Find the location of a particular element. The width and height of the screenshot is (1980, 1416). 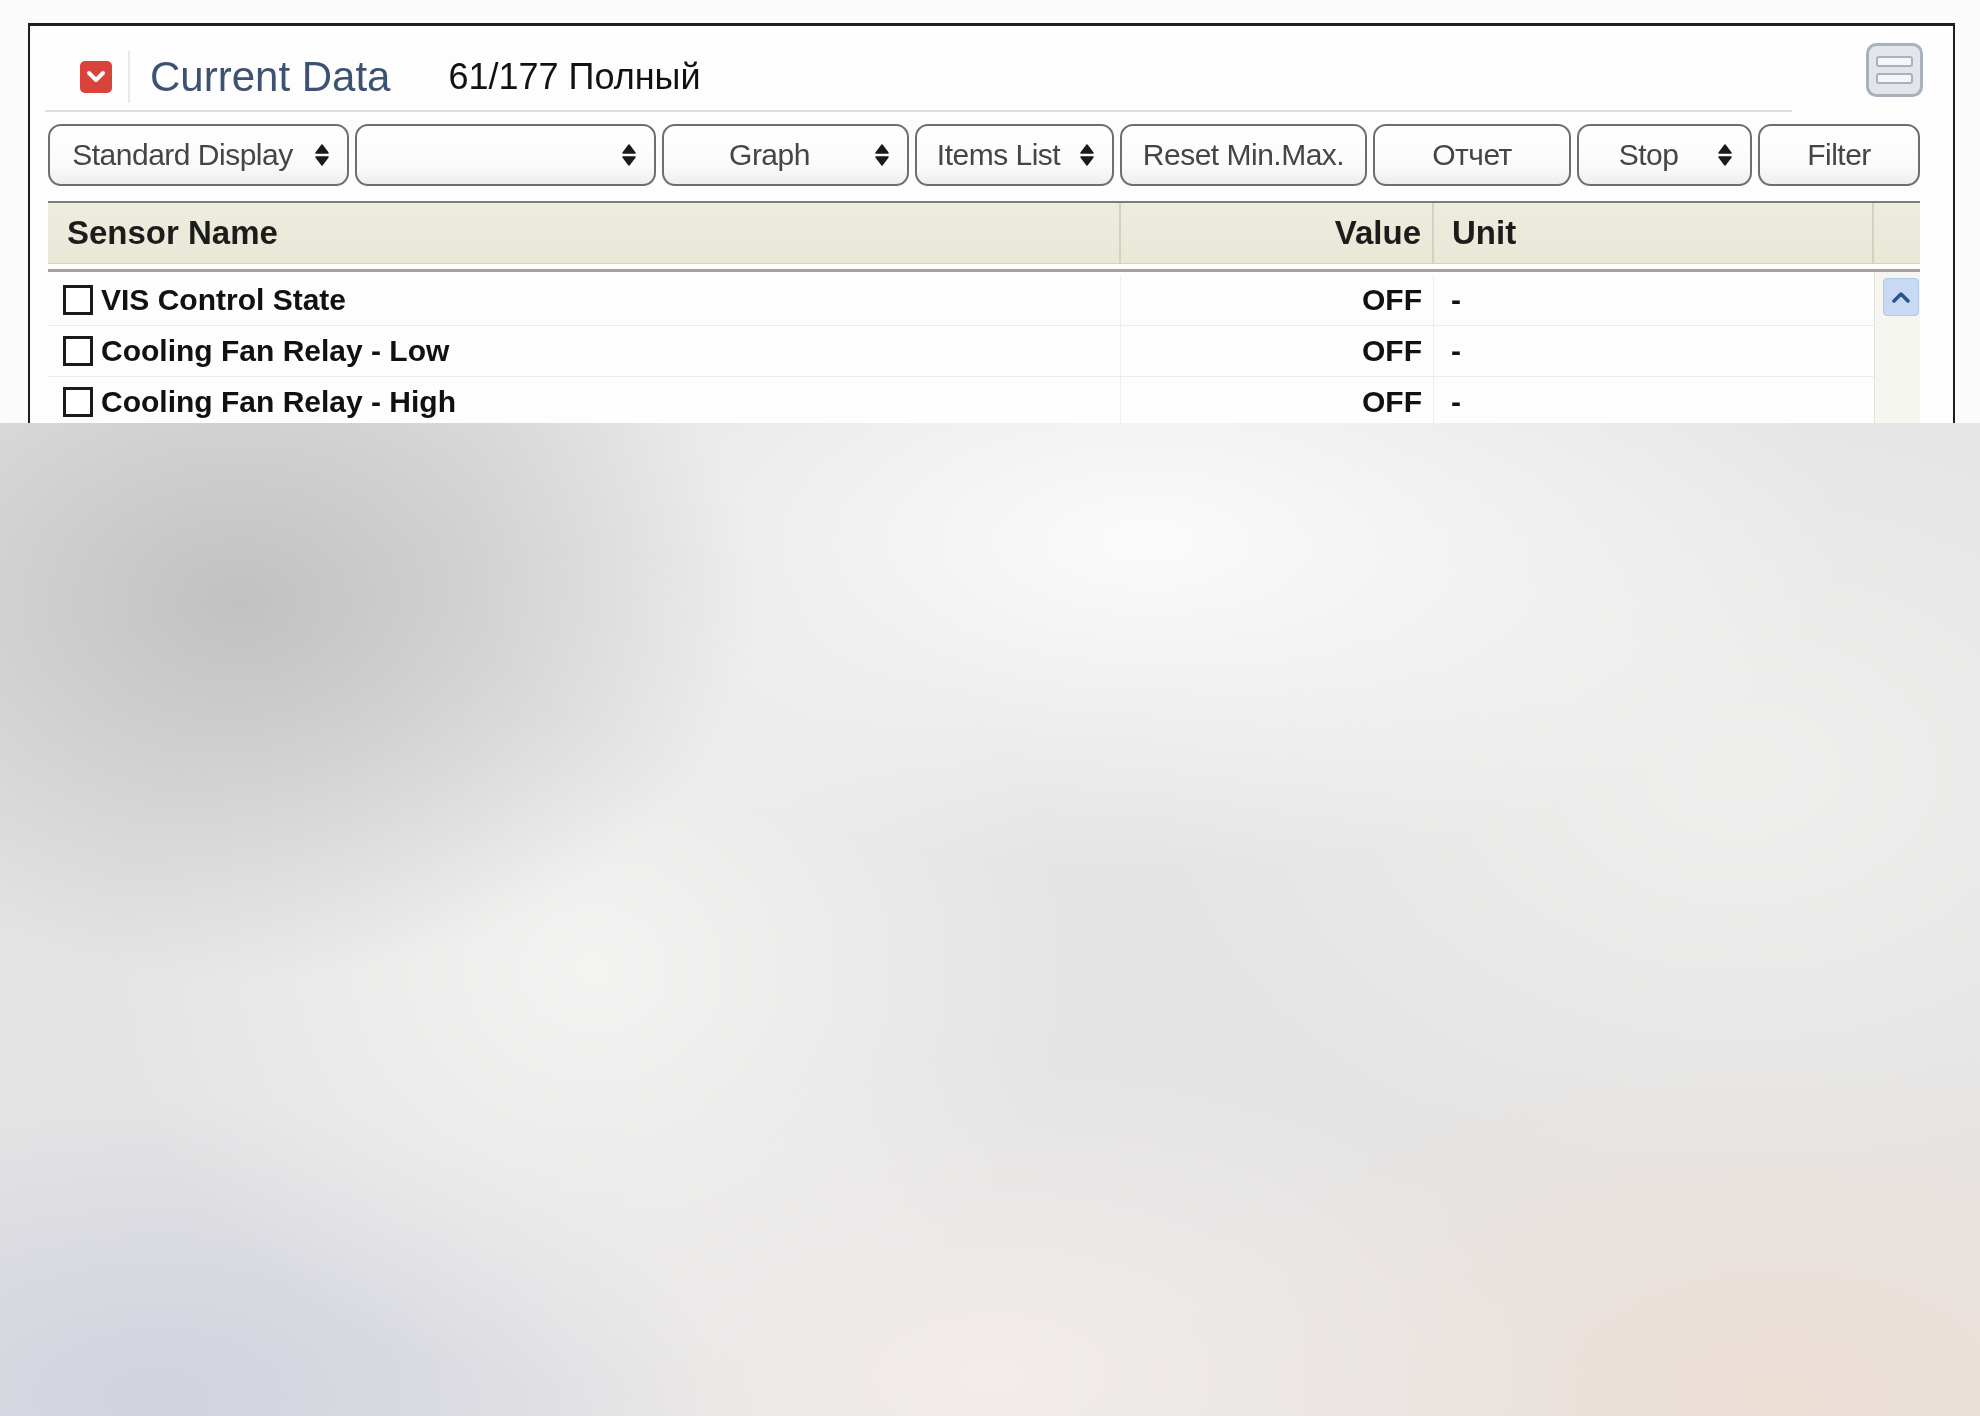

sensor-name: Cooling Fan Relay - Low is located at coordinates (275, 351).